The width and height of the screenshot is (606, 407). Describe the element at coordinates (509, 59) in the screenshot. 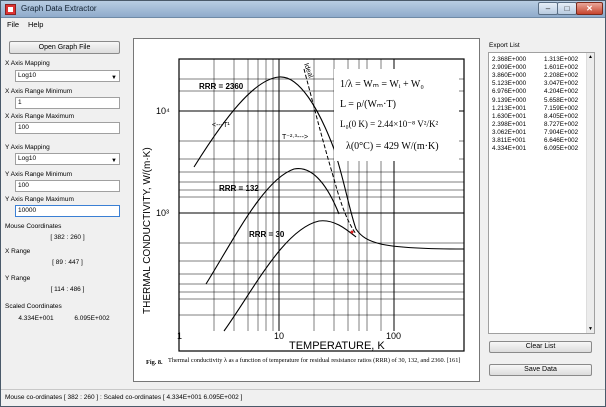

I see `export-x-value: 2.368E+000` at that location.